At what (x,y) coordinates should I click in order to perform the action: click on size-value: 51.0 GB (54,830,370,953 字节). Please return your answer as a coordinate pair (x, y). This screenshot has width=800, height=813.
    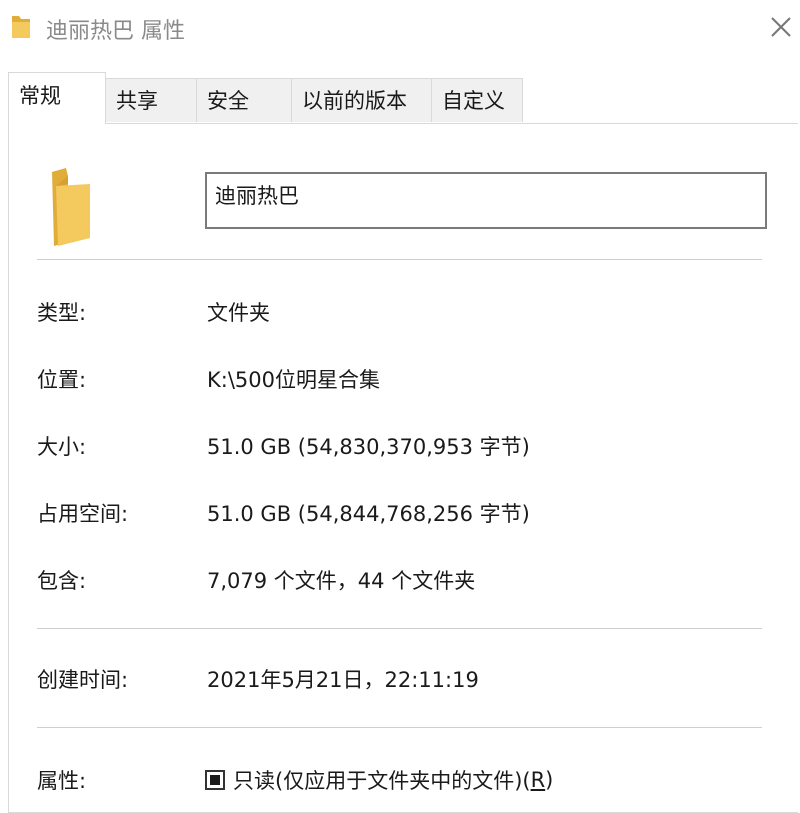
    Looking at the image, I should click on (368, 447).